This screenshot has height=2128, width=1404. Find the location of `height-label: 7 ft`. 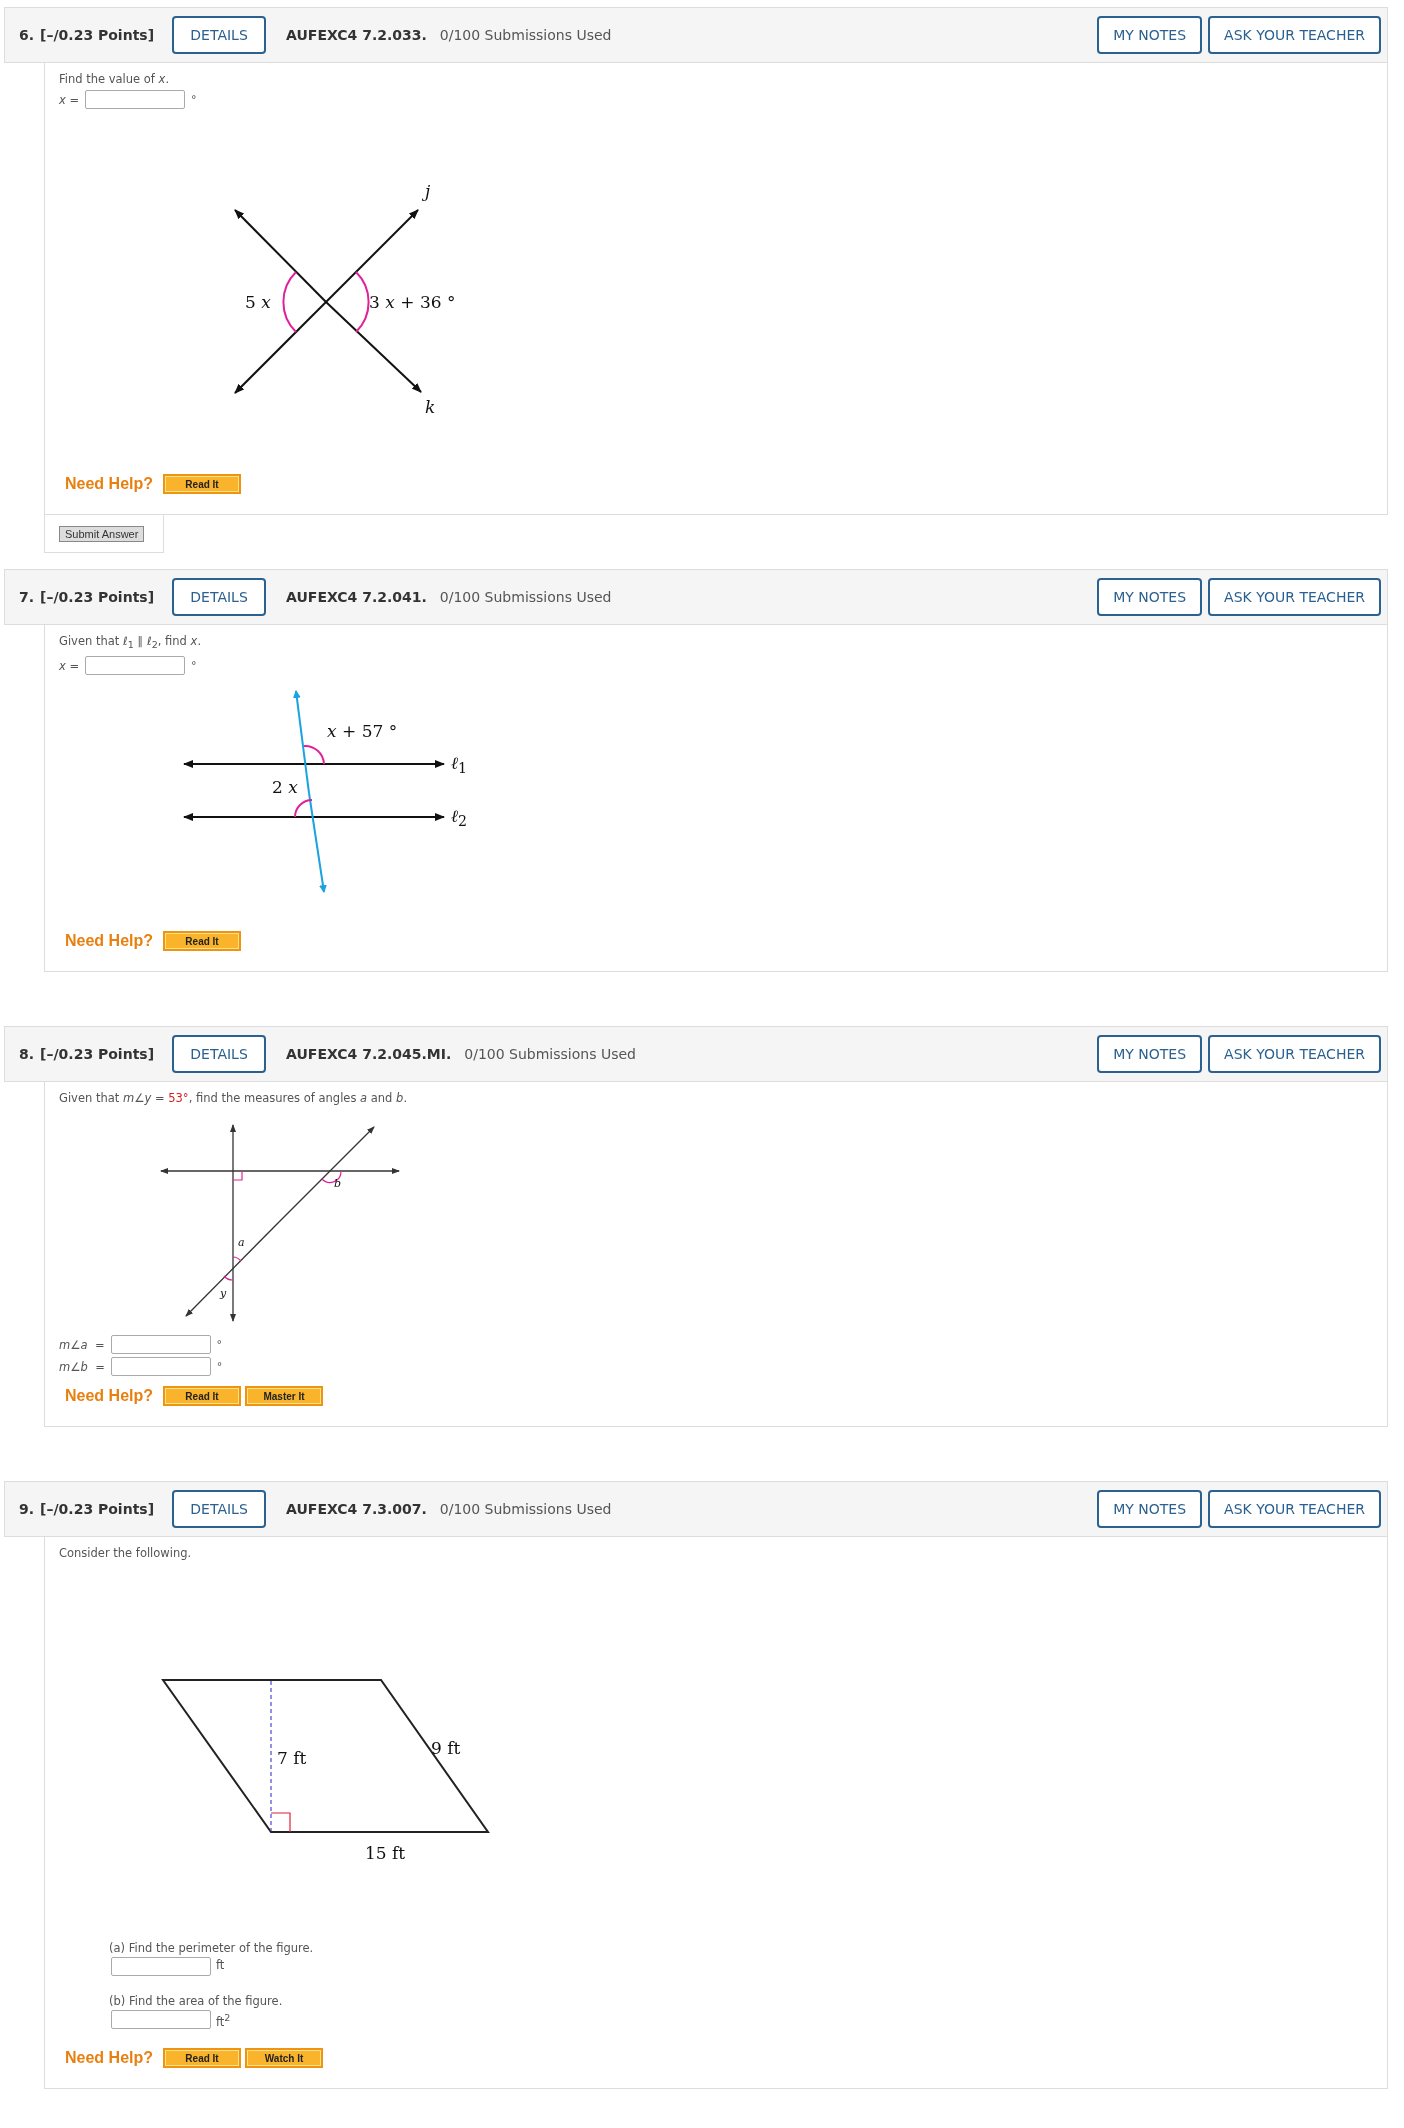

height-label: 7 ft is located at coordinates (292, 1758).